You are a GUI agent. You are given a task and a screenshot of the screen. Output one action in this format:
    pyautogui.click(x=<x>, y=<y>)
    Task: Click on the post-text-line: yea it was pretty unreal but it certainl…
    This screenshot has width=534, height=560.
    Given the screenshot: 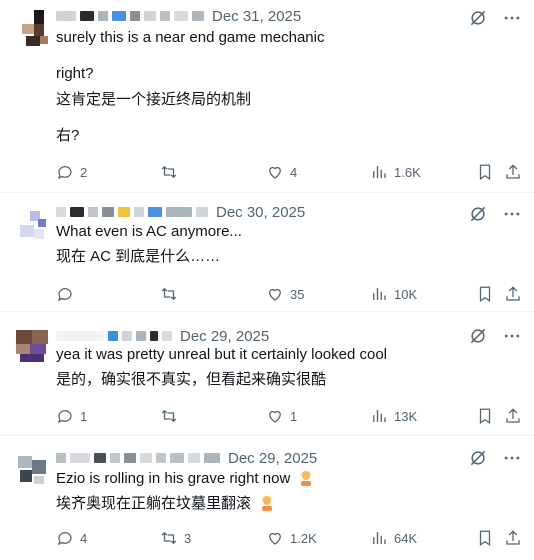 What is the action you would take?
    pyautogui.click(x=222, y=354)
    